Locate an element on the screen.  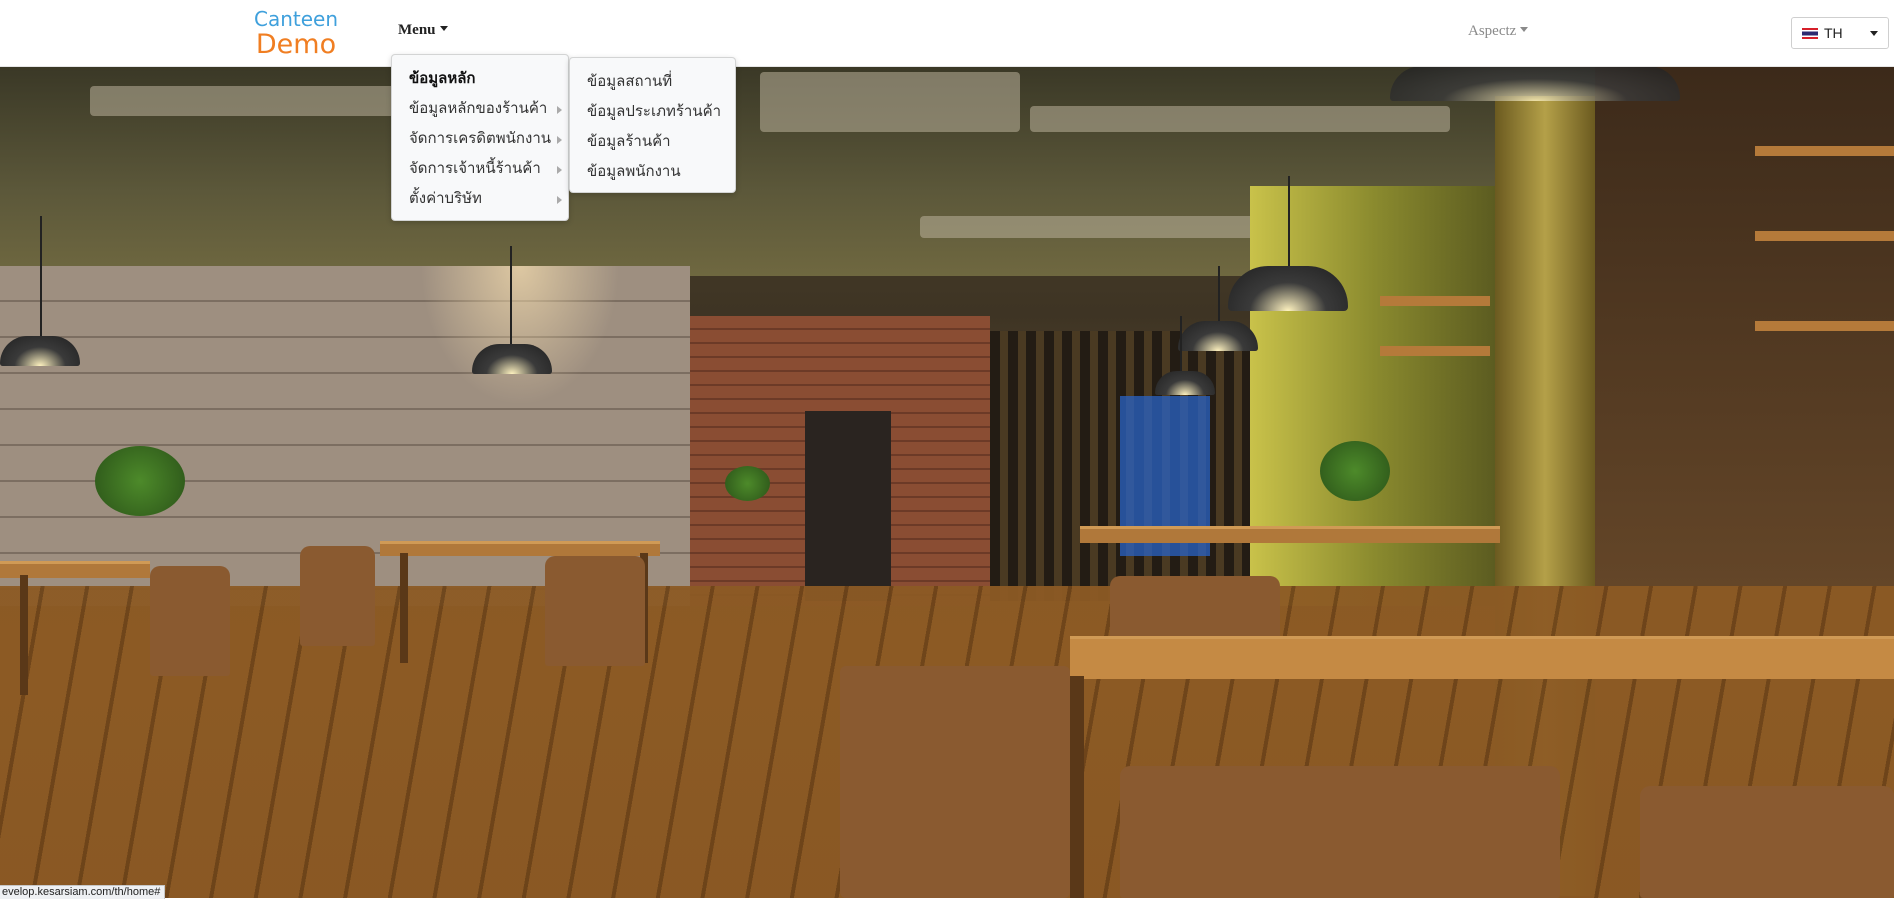
menu-item-label: ข้อมูลหลัก is located at coordinates (442, 79).